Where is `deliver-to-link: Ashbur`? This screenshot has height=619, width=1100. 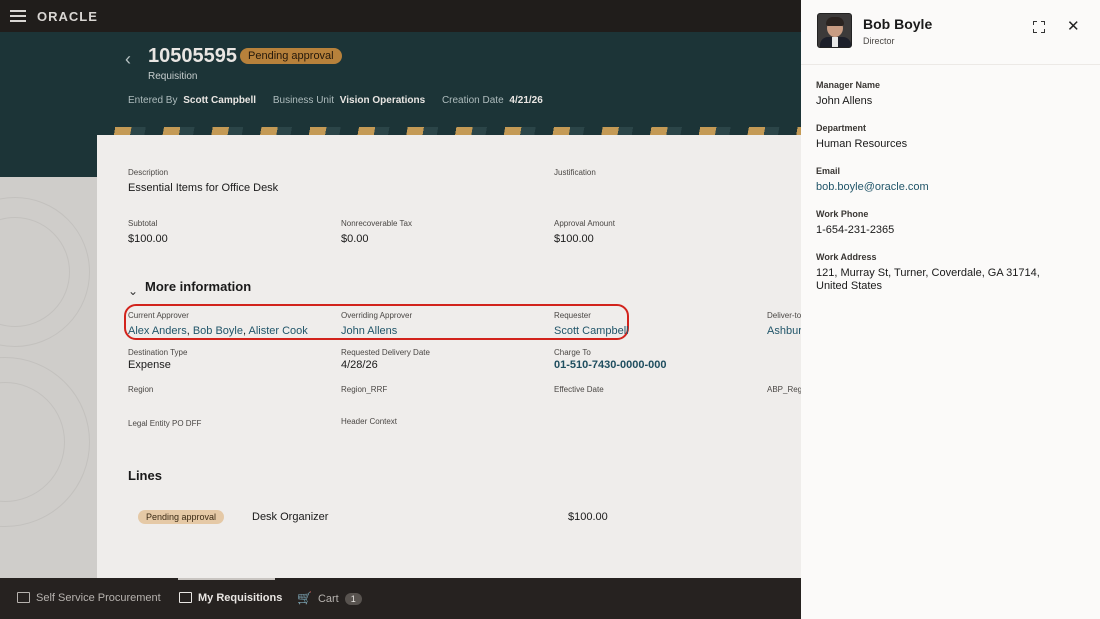 deliver-to-link: Ashbur is located at coordinates (784, 331).